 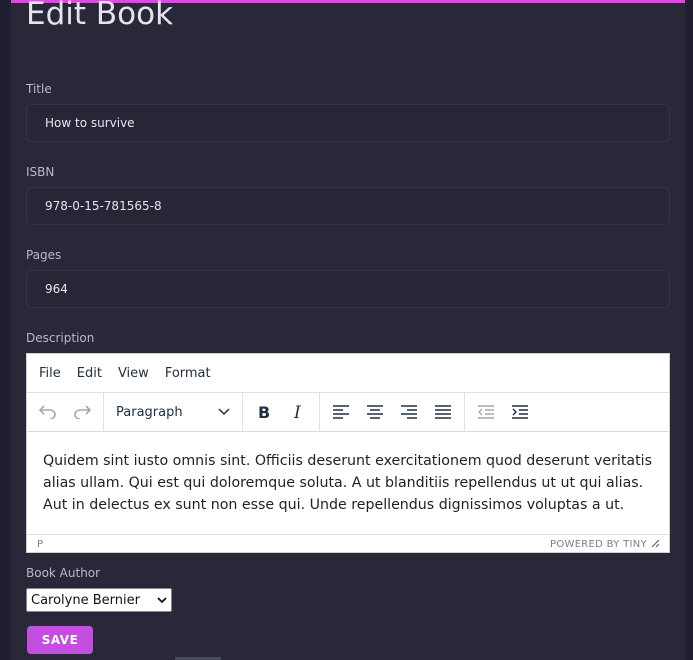 I want to click on menu-format: Format, so click(x=188, y=373).